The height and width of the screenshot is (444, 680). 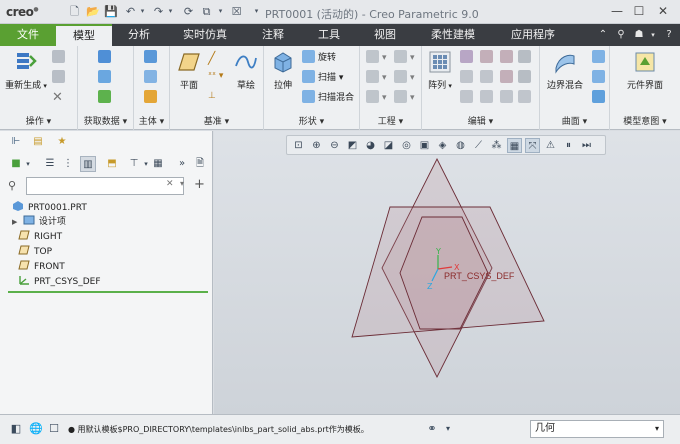 I want to click on favorites-tab-icon: ★, so click(x=62, y=142).